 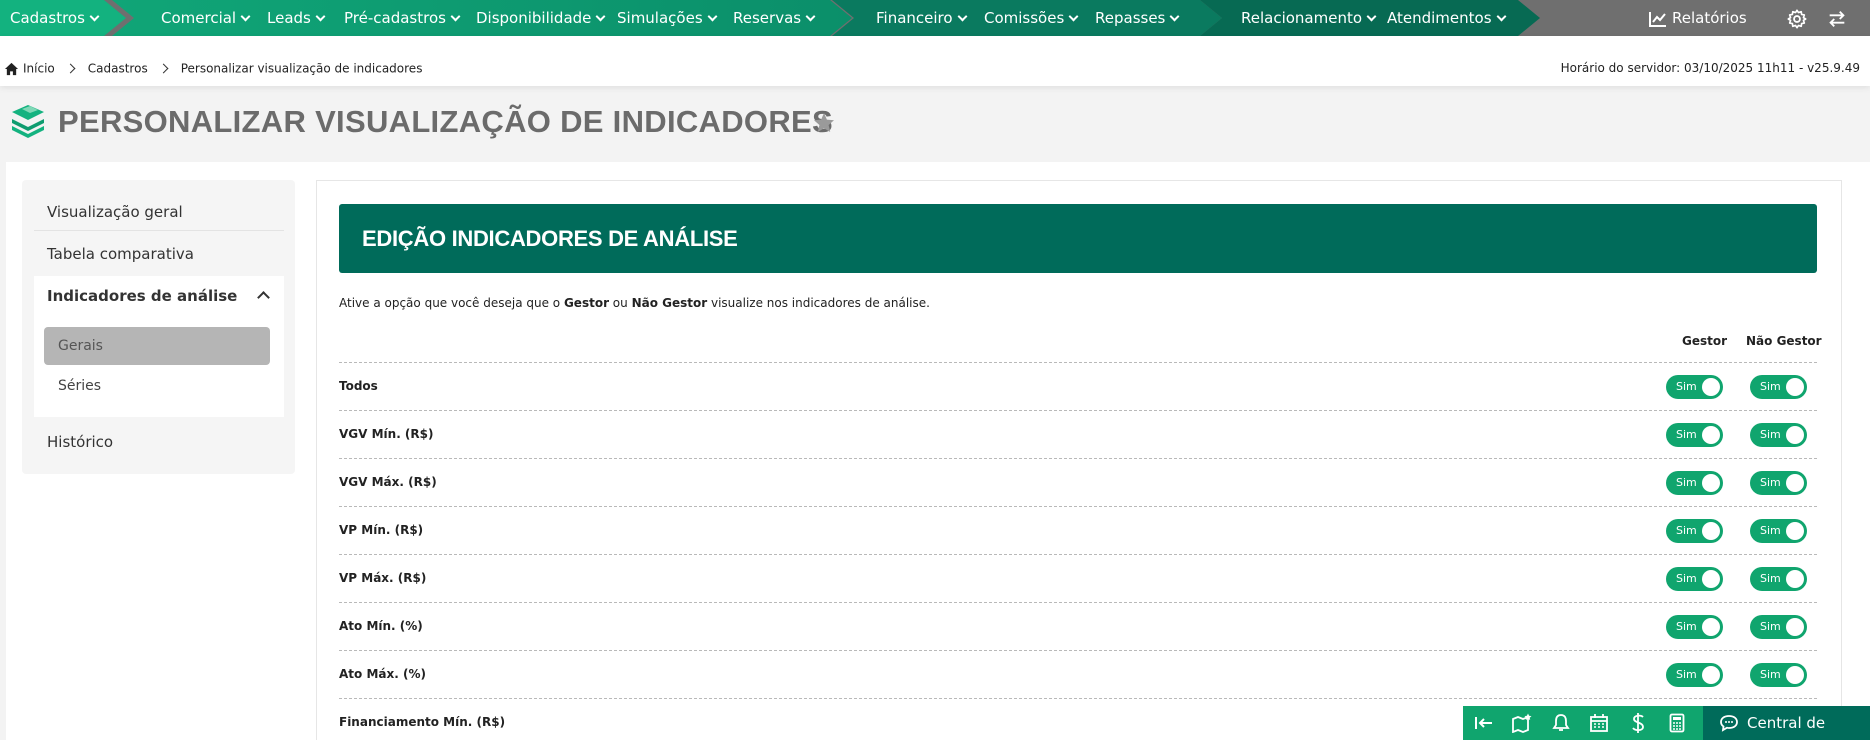 What do you see at coordinates (158, 212) in the screenshot?
I see `sidebar-item-visualizacao-geral: Visualização geral` at bounding box center [158, 212].